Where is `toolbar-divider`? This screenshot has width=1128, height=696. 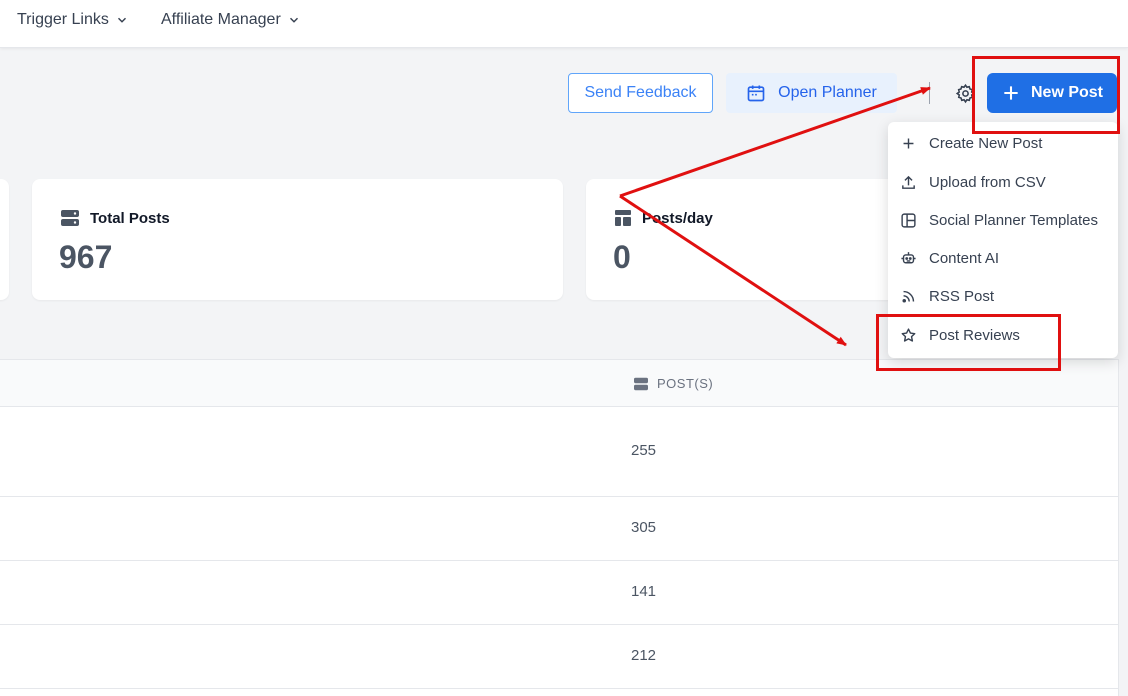 toolbar-divider is located at coordinates (929, 93).